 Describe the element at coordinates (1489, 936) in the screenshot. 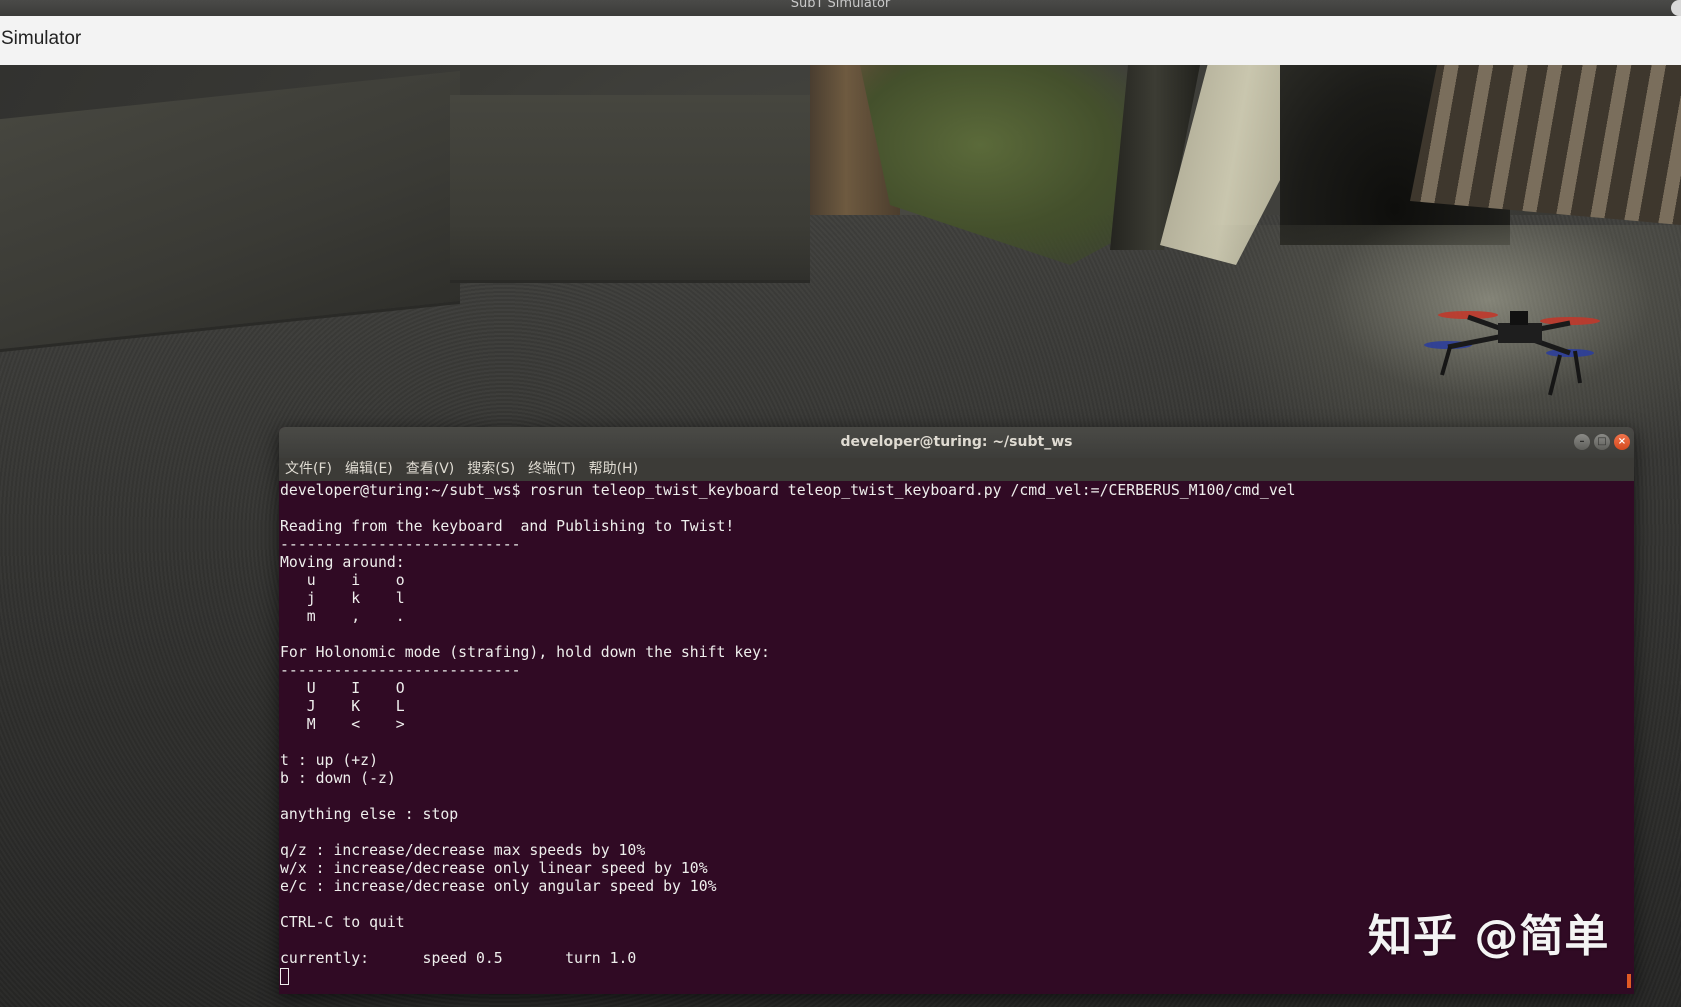

I see `watermark: 知乎 @简单` at that location.